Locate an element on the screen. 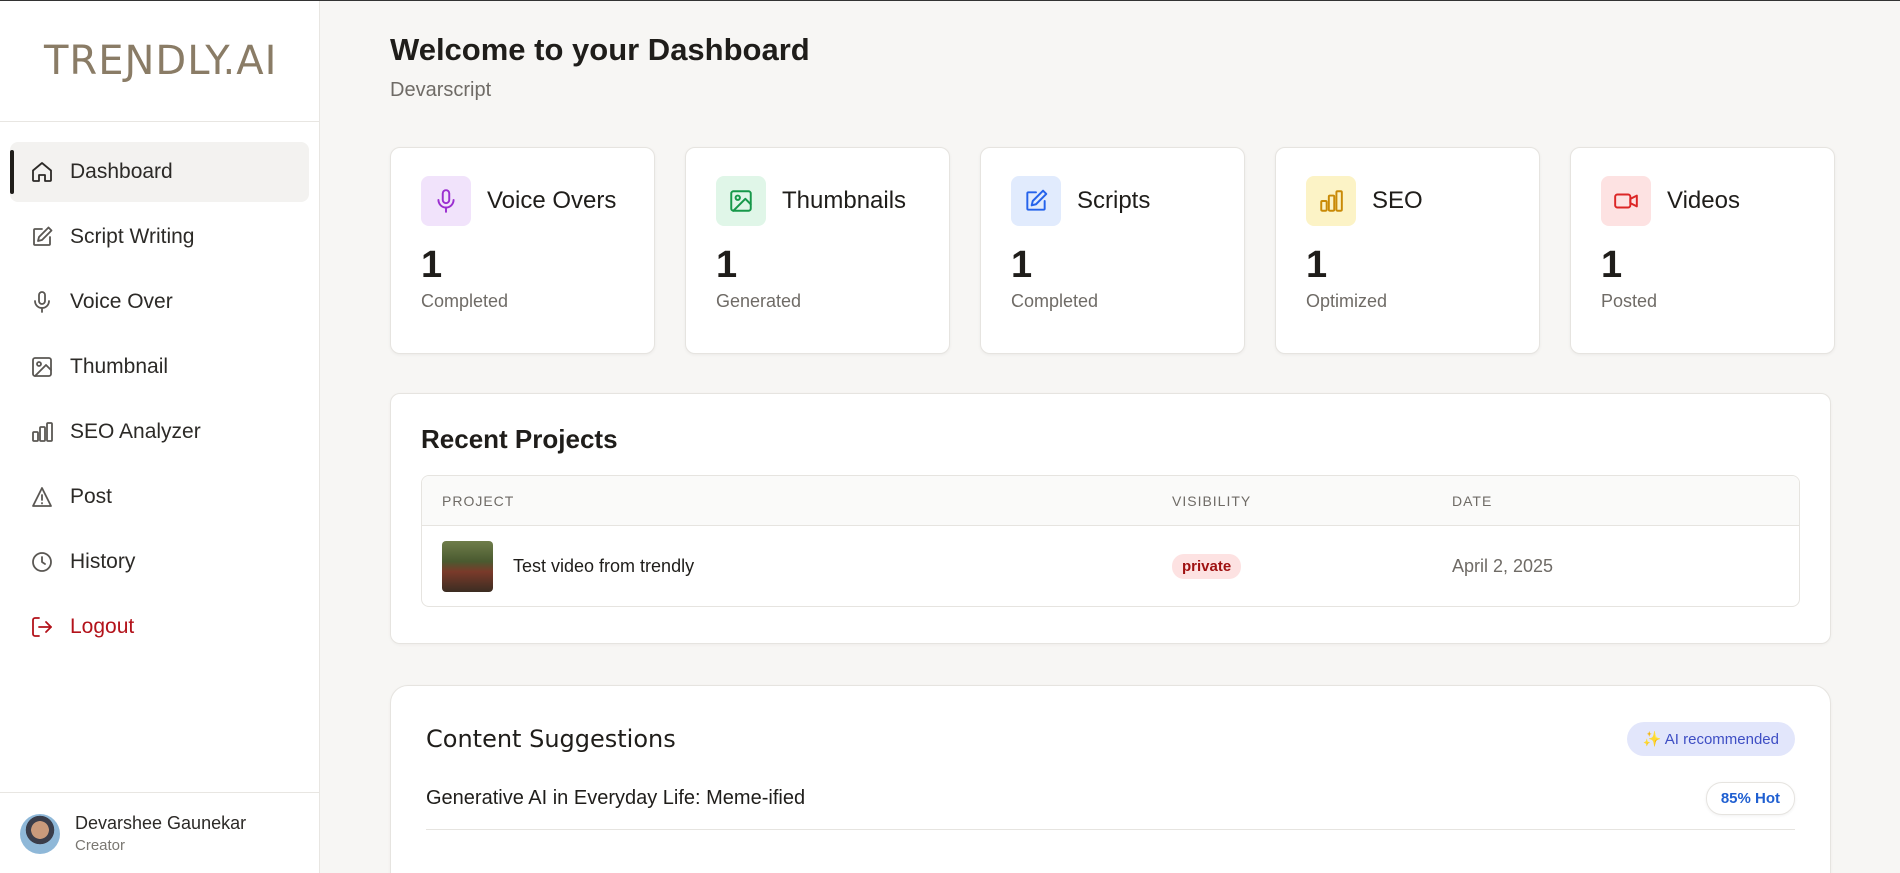 The height and width of the screenshot is (873, 1900). sidebar-item-label: Voice Over is located at coordinates (121, 301).